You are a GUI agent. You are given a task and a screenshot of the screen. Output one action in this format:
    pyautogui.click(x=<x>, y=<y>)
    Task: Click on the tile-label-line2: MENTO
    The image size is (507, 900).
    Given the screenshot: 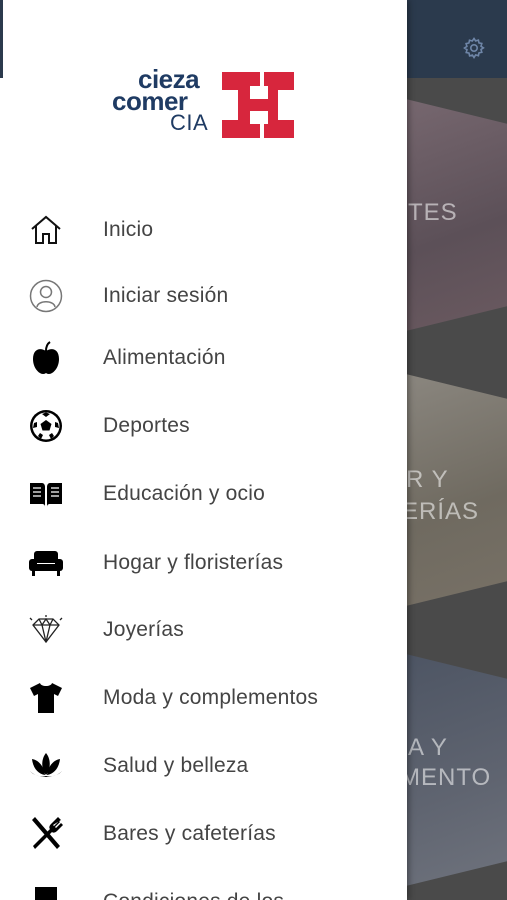 What is the action you would take?
    pyautogui.click(x=446, y=777)
    